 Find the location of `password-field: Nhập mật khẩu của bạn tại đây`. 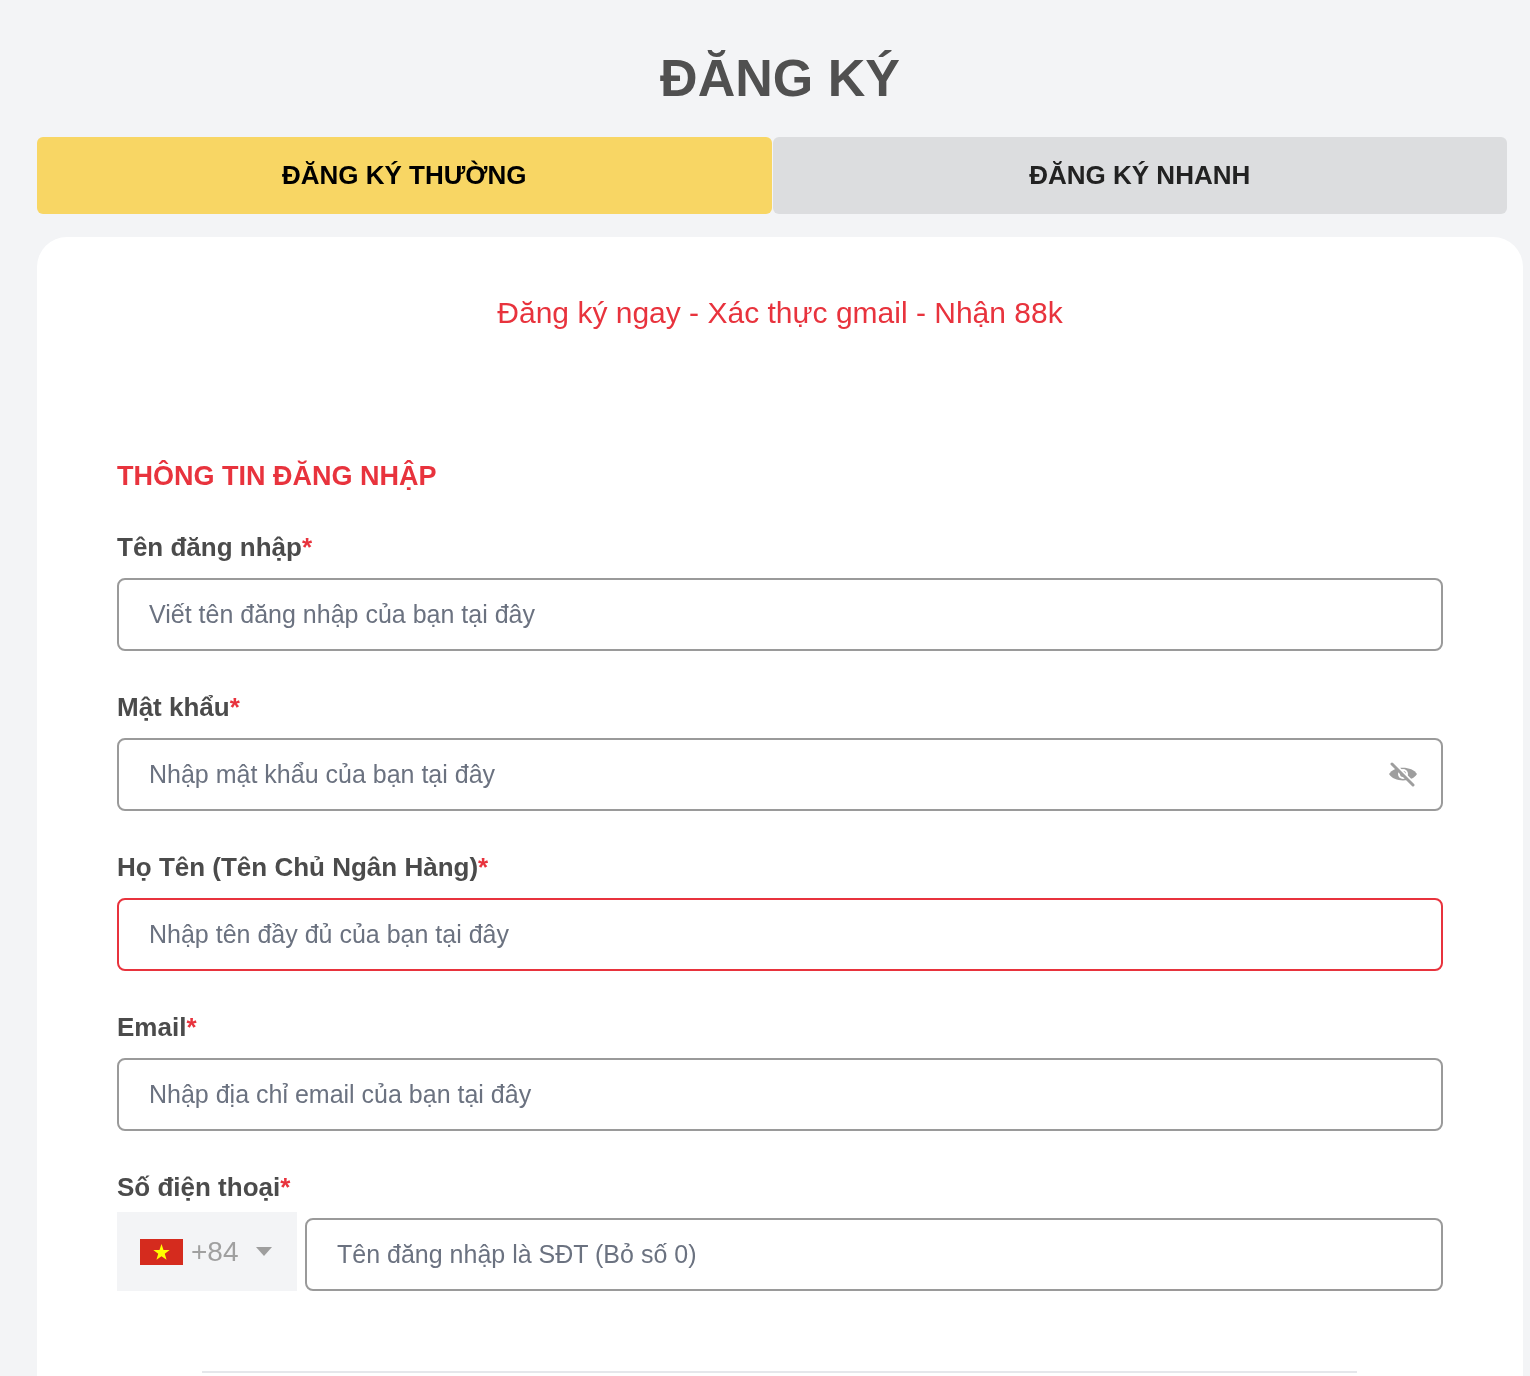

password-field: Nhập mật khẩu của bạn tại đây is located at coordinates (780, 774).